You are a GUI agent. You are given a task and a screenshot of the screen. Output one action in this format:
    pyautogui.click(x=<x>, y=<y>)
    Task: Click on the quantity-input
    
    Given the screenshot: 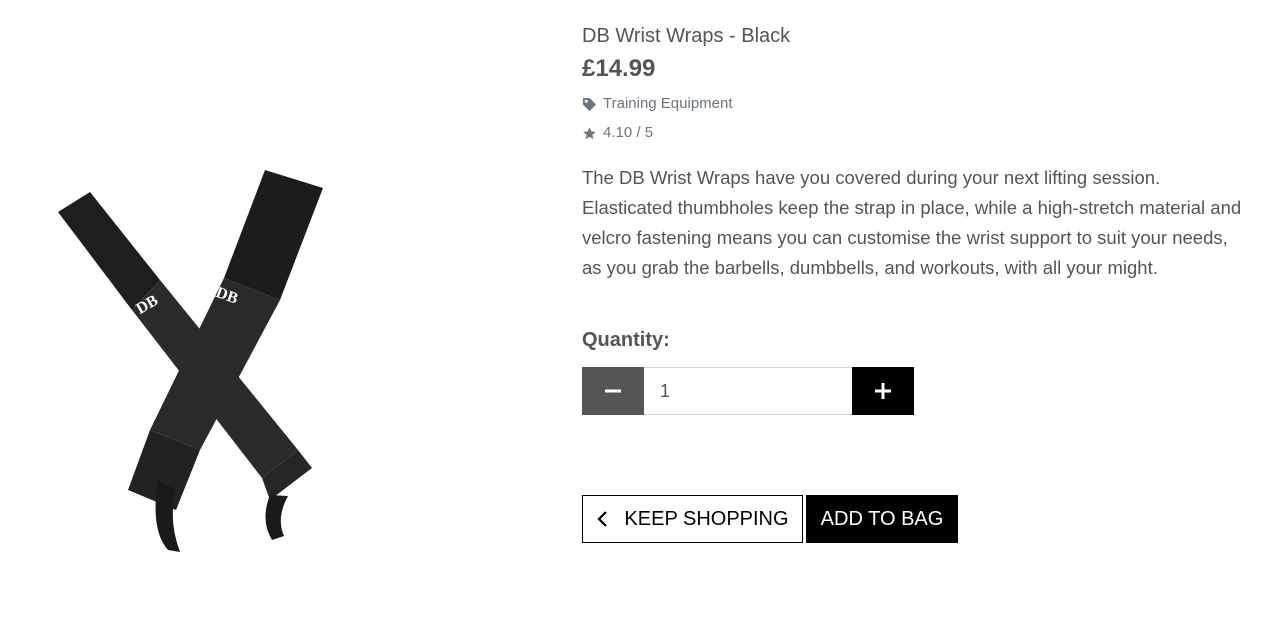 What is the action you would take?
    pyautogui.click(x=748, y=391)
    